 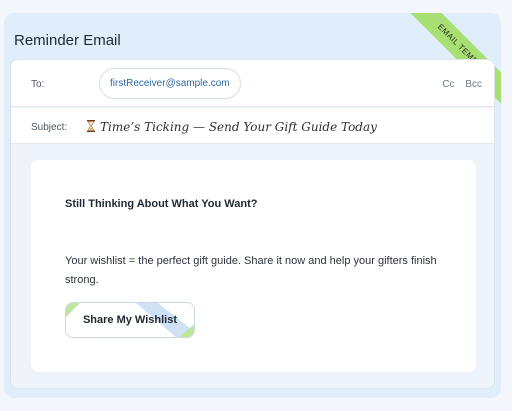 What do you see at coordinates (161, 204) in the screenshot?
I see `content-heading: Still Thinking About What You Want?` at bounding box center [161, 204].